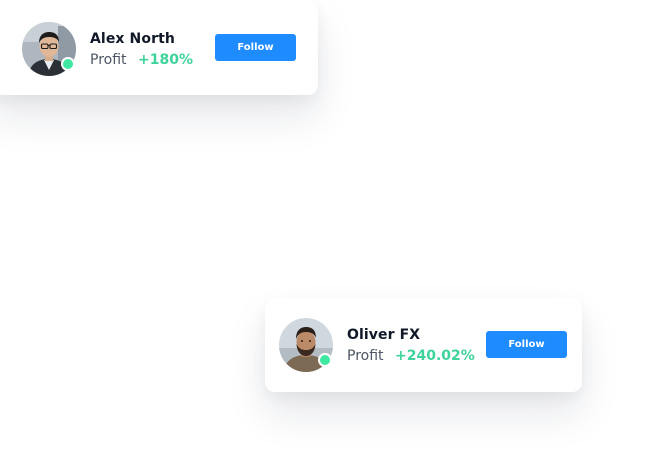  I want to click on profit-row: Profit +180%, so click(141, 60).